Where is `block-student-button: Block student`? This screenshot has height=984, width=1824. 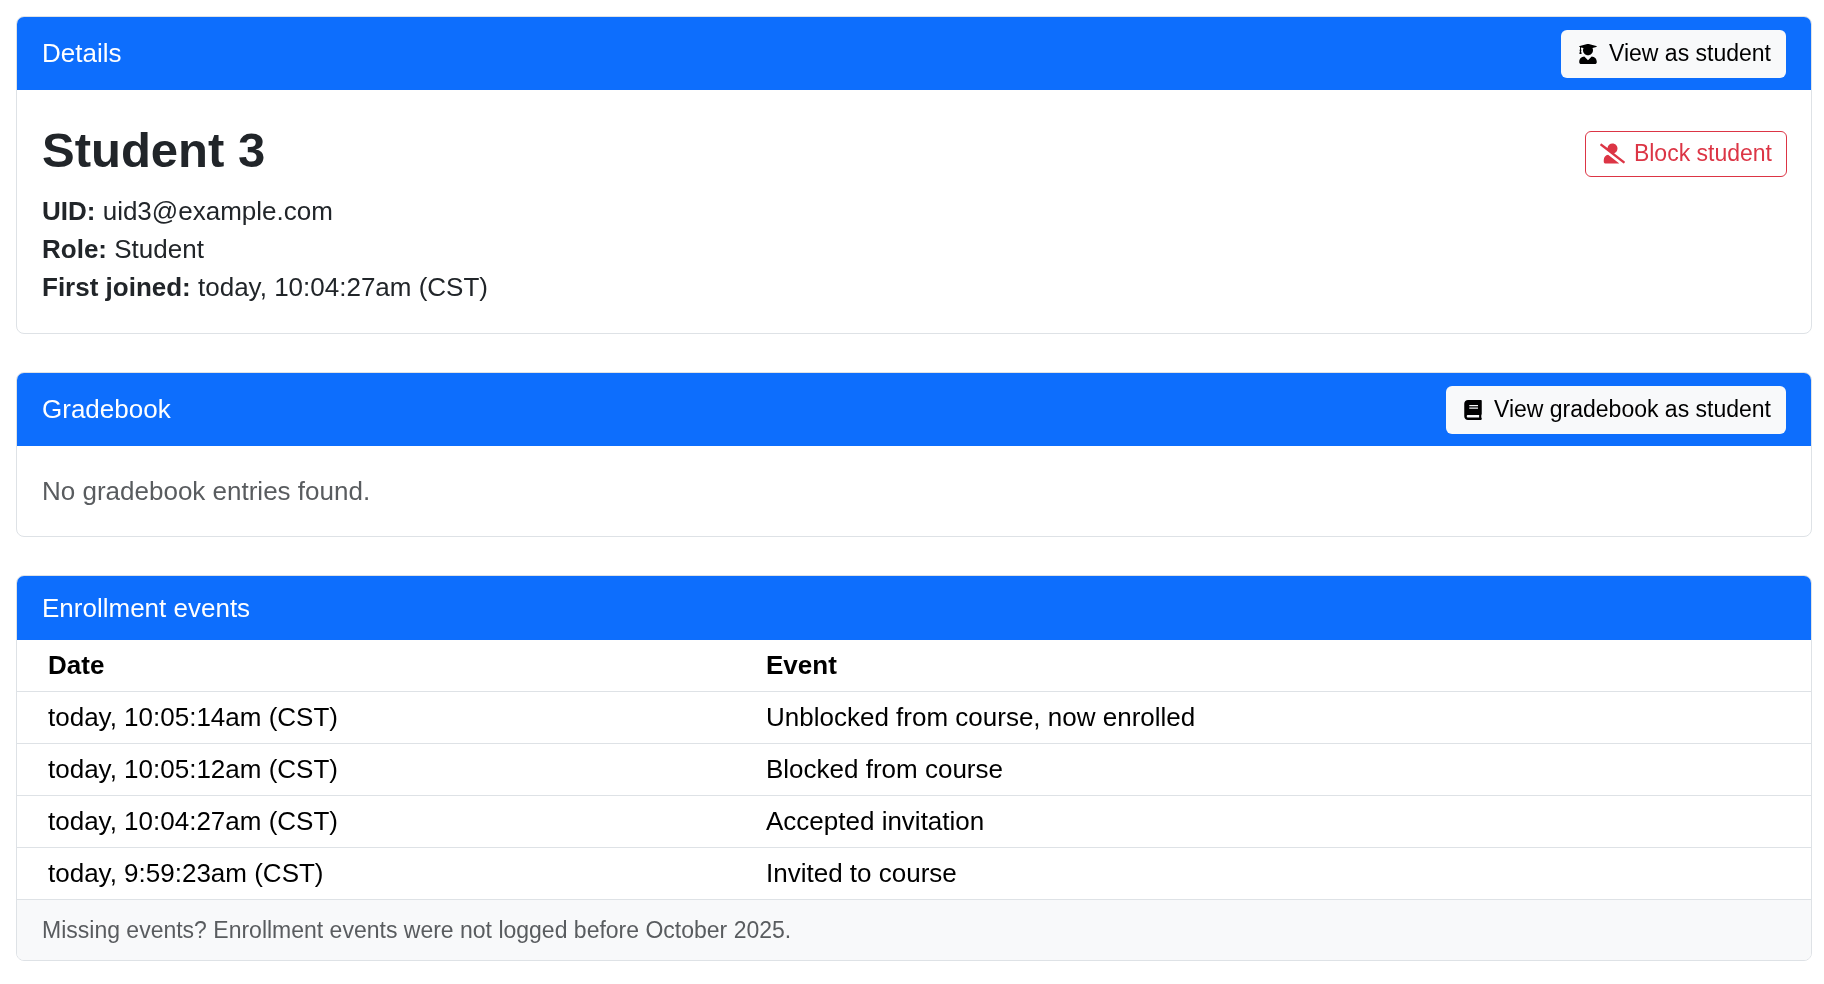
block-student-button: Block student is located at coordinates (1685, 153).